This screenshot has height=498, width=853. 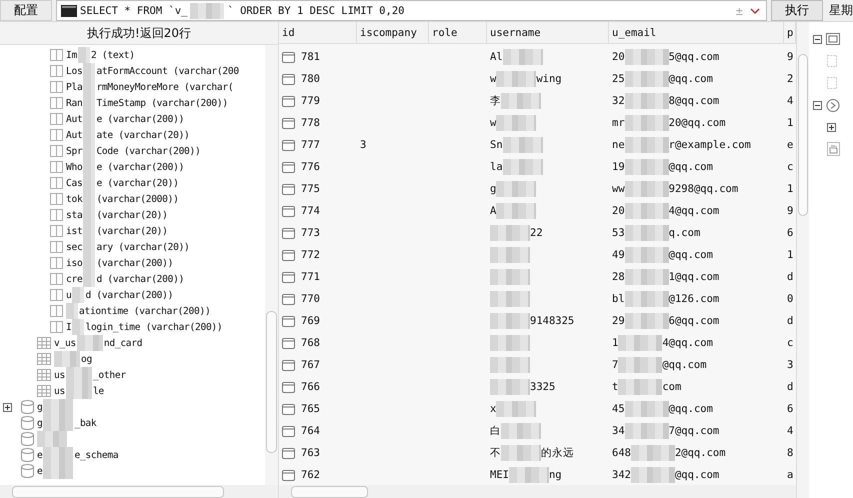 What do you see at coordinates (694, 431) in the screenshot?
I see `table-cell: 7@qq.com` at bounding box center [694, 431].